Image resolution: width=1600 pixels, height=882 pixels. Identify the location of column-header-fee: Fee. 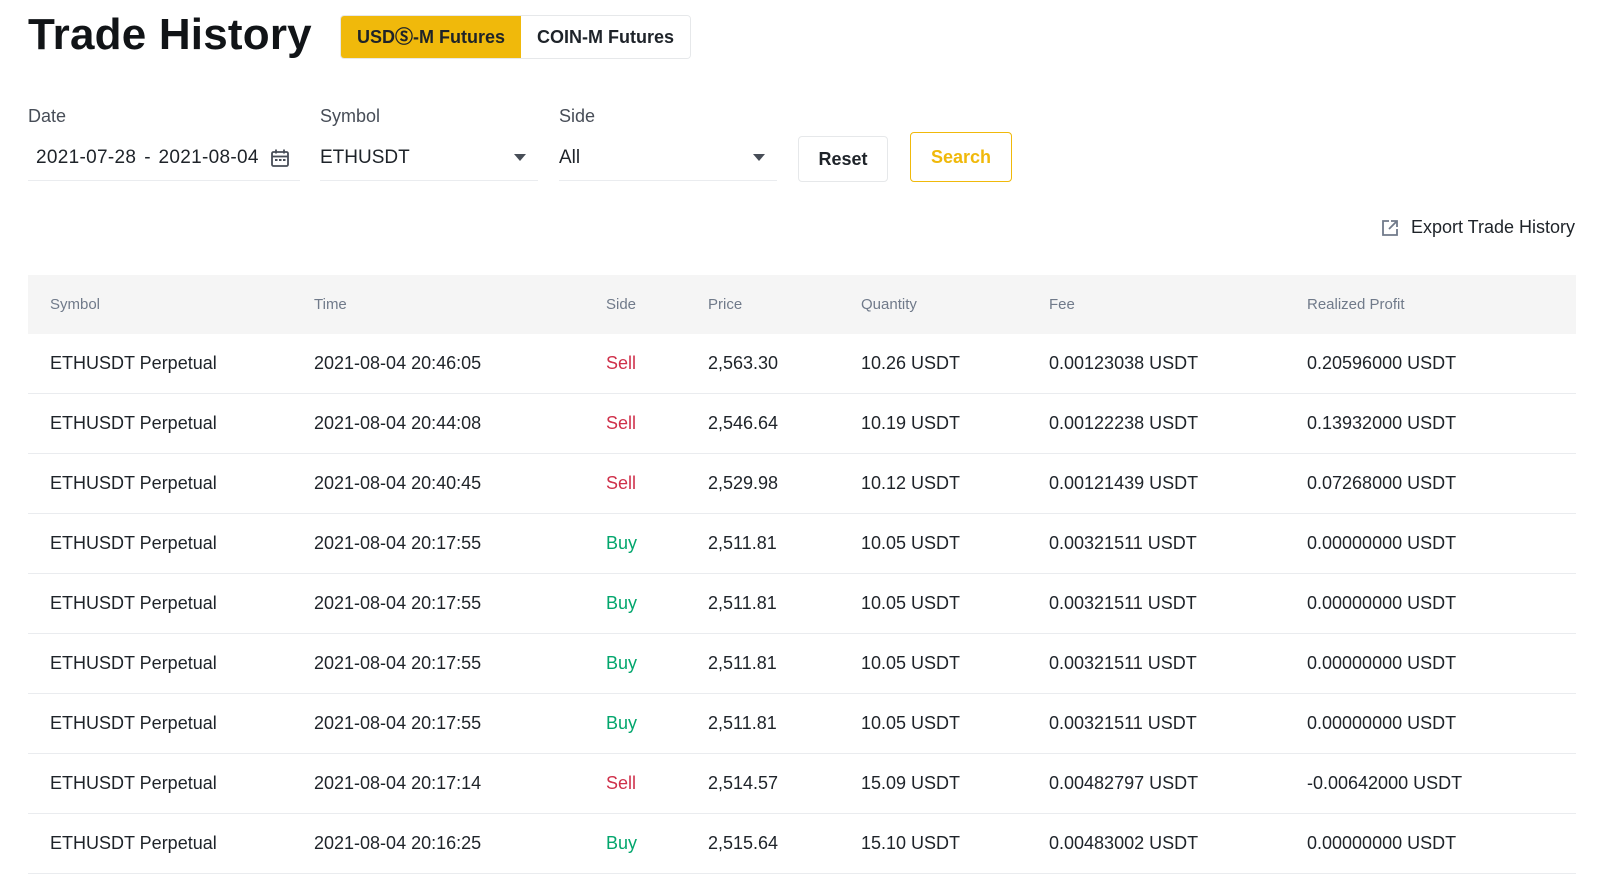
(1062, 304).